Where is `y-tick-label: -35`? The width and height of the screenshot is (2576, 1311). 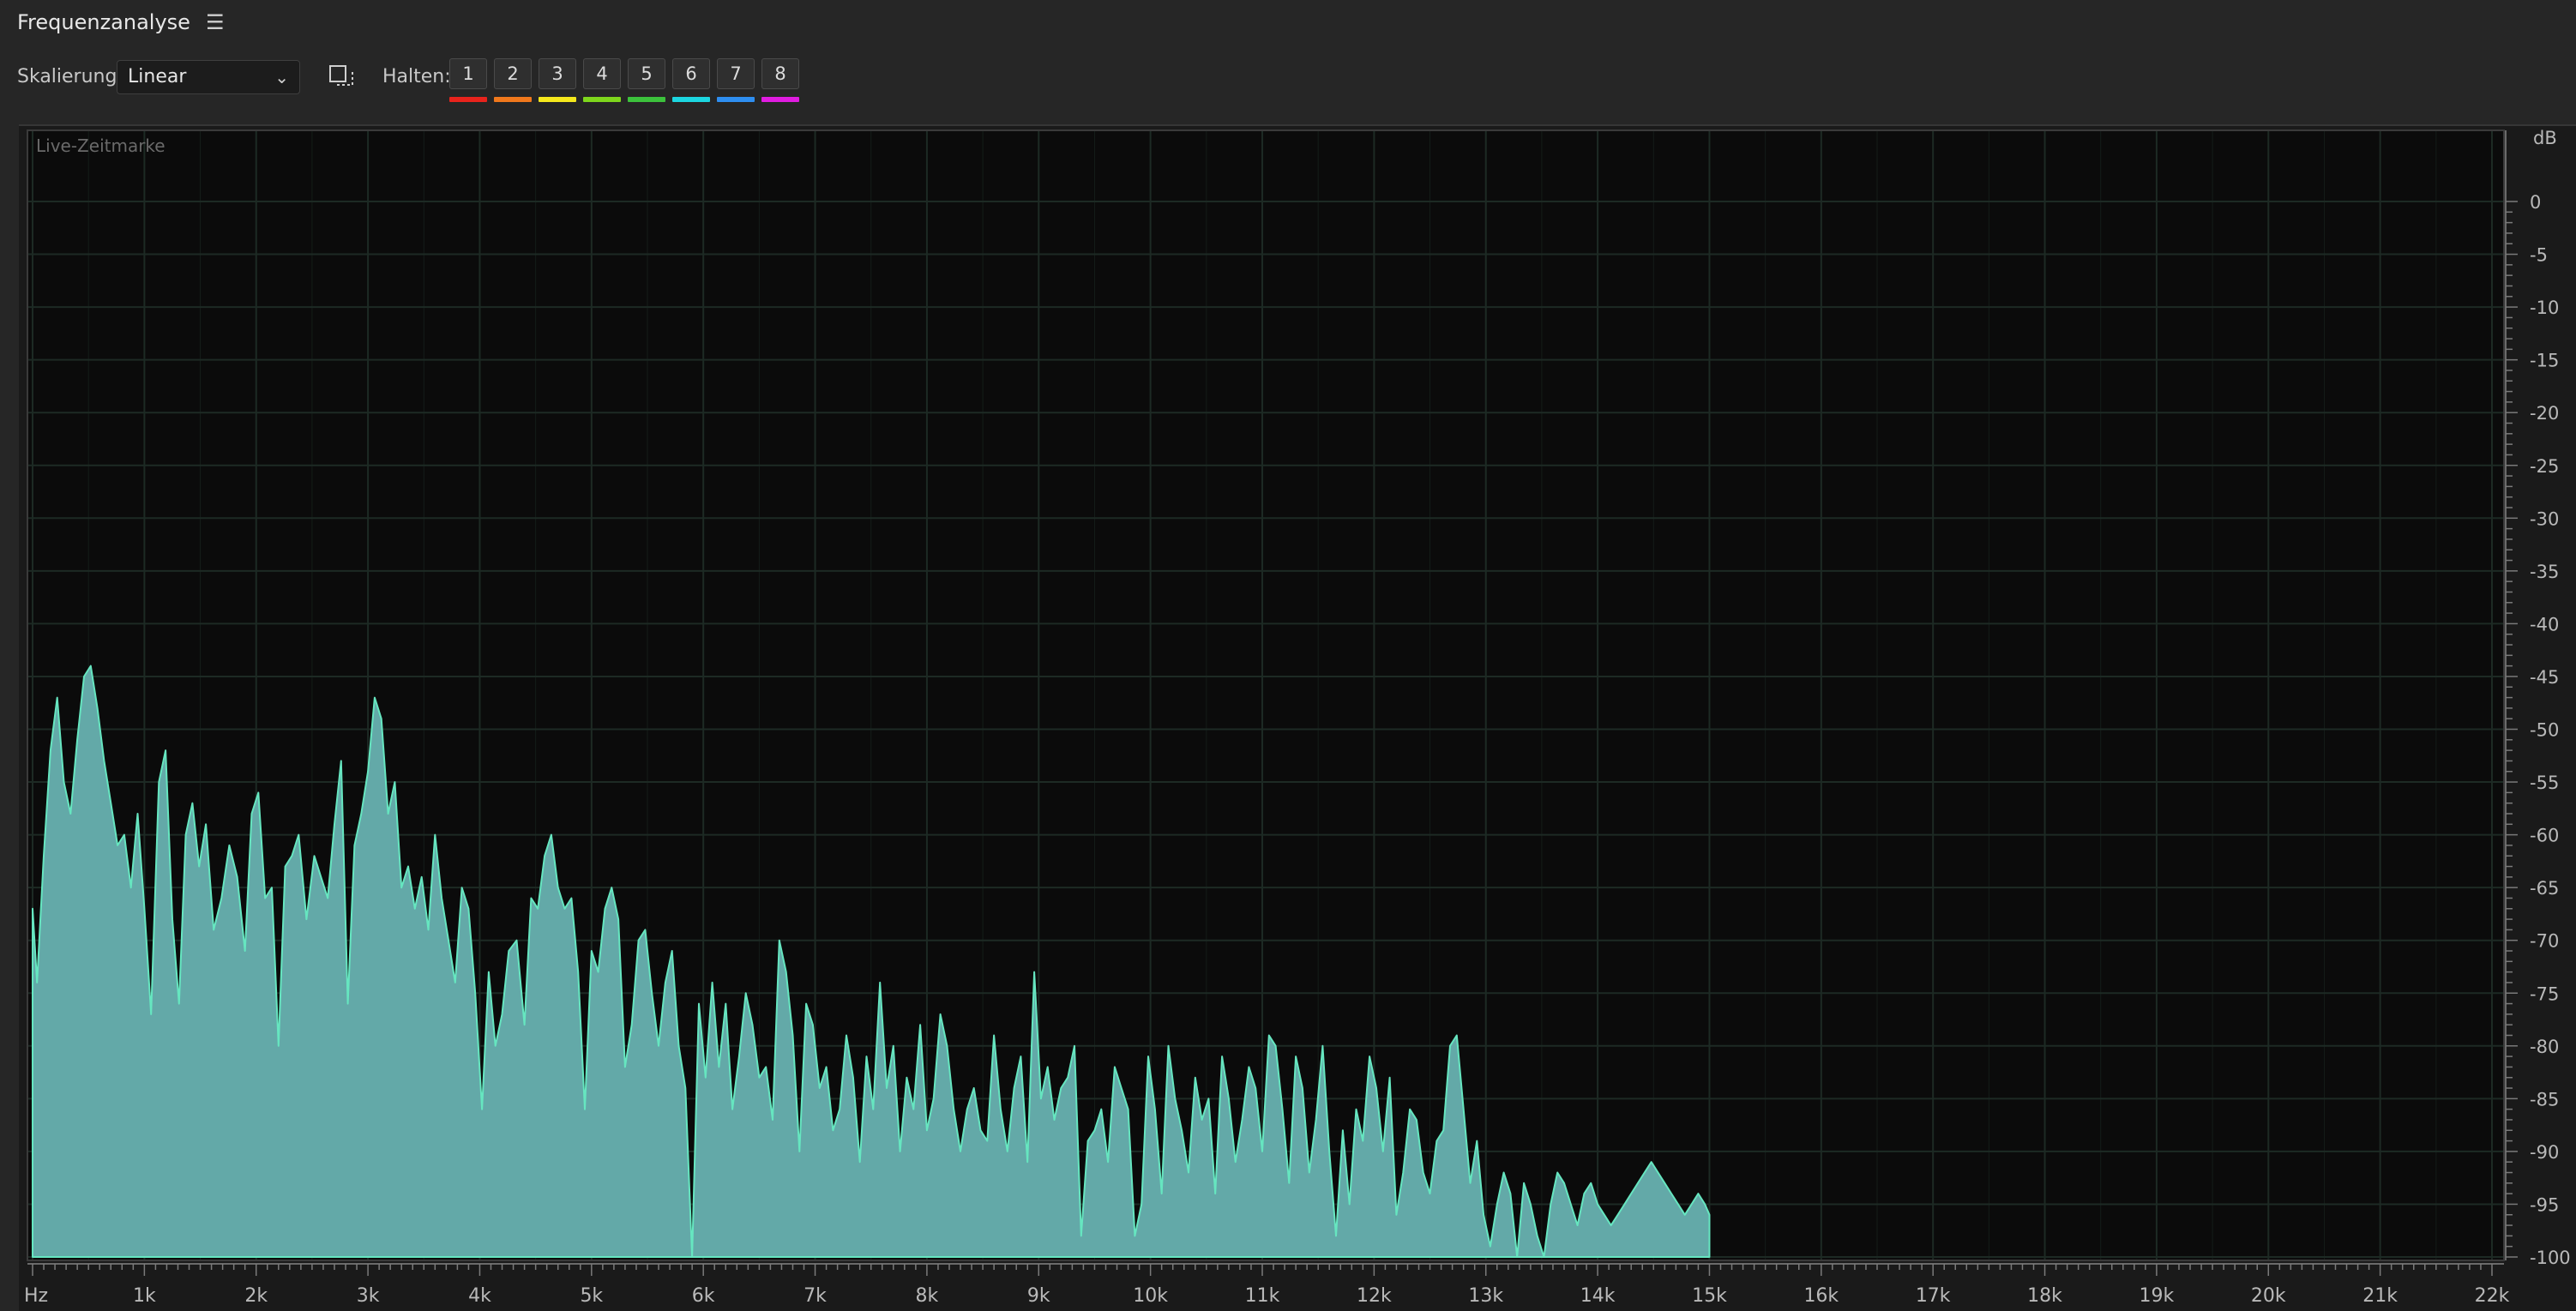 y-tick-label: -35 is located at coordinates (2544, 572).